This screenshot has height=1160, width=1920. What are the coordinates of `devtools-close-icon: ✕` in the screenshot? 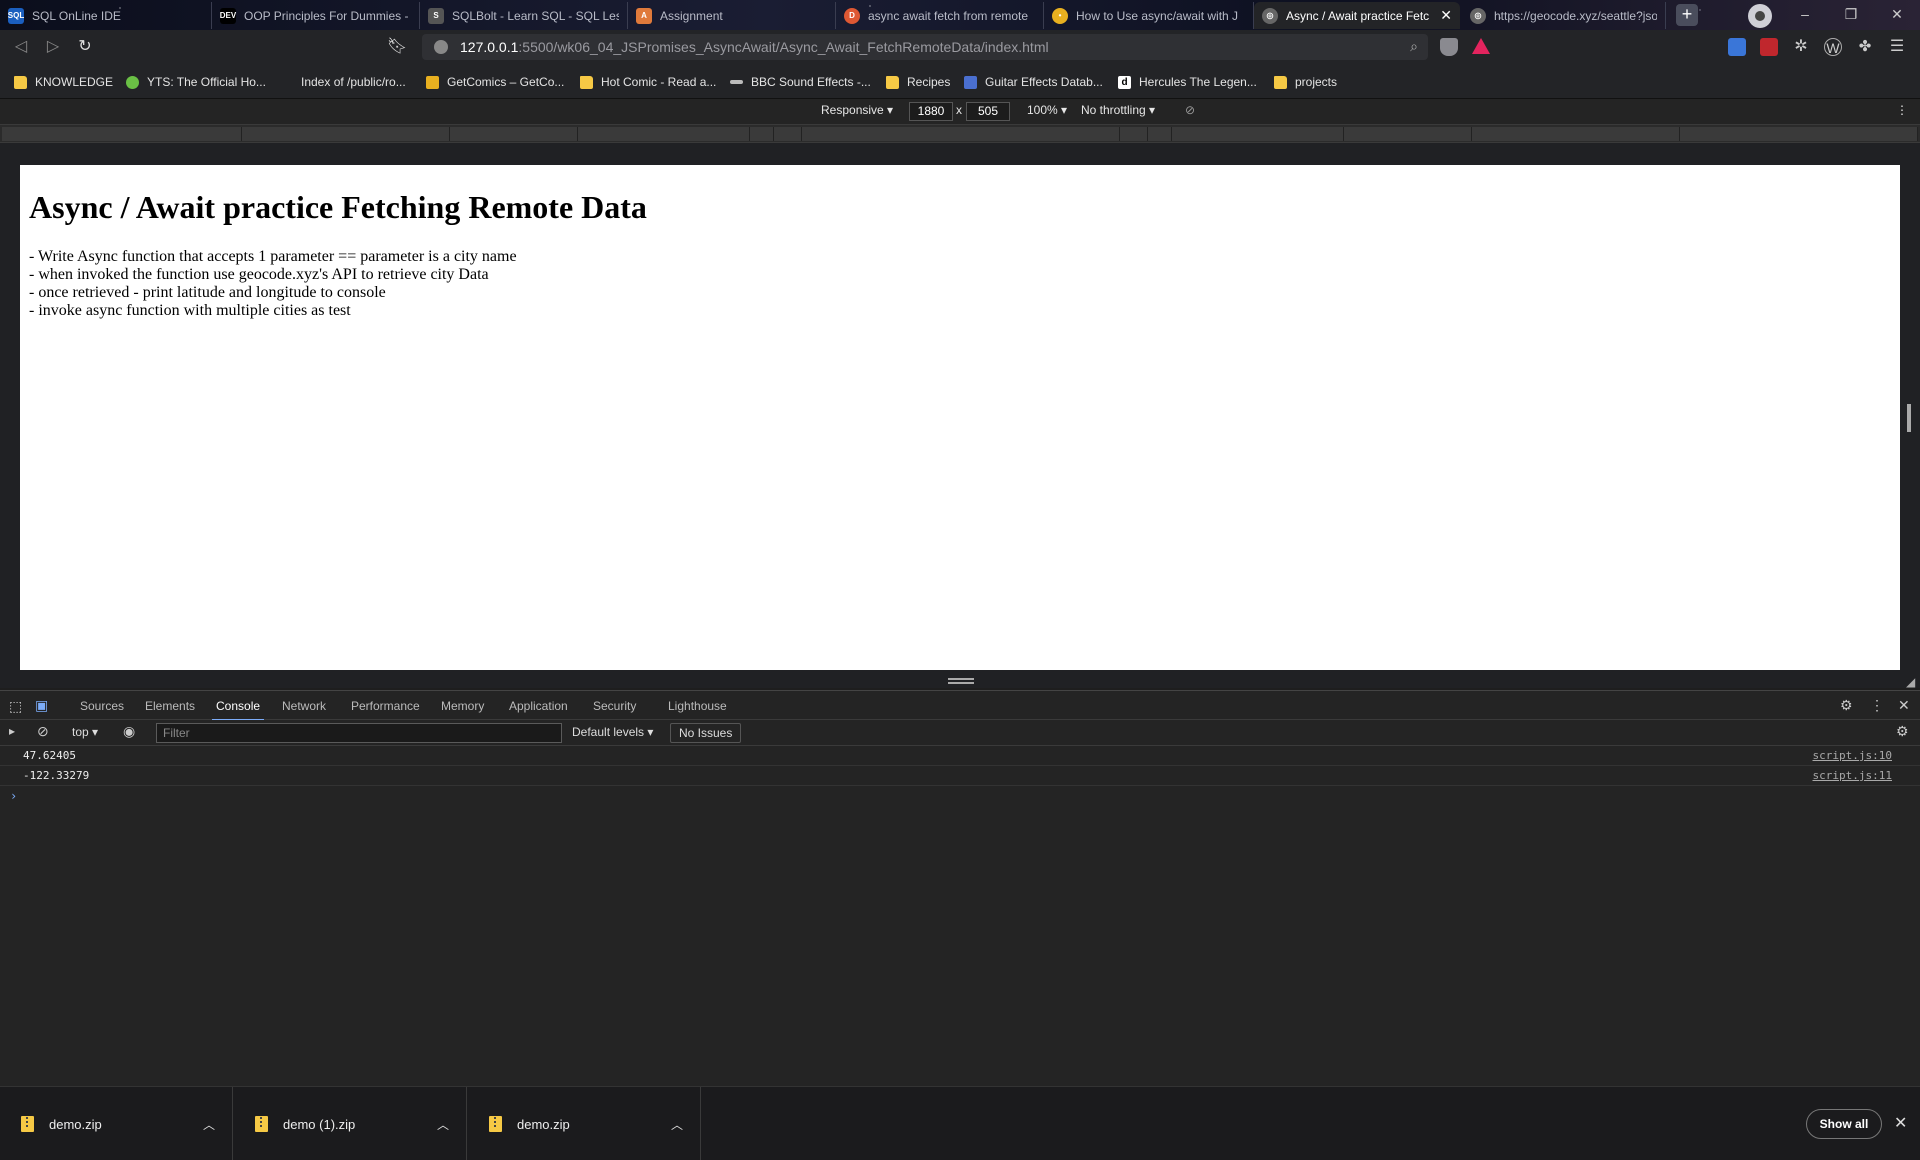 It's located at (1904, 705).